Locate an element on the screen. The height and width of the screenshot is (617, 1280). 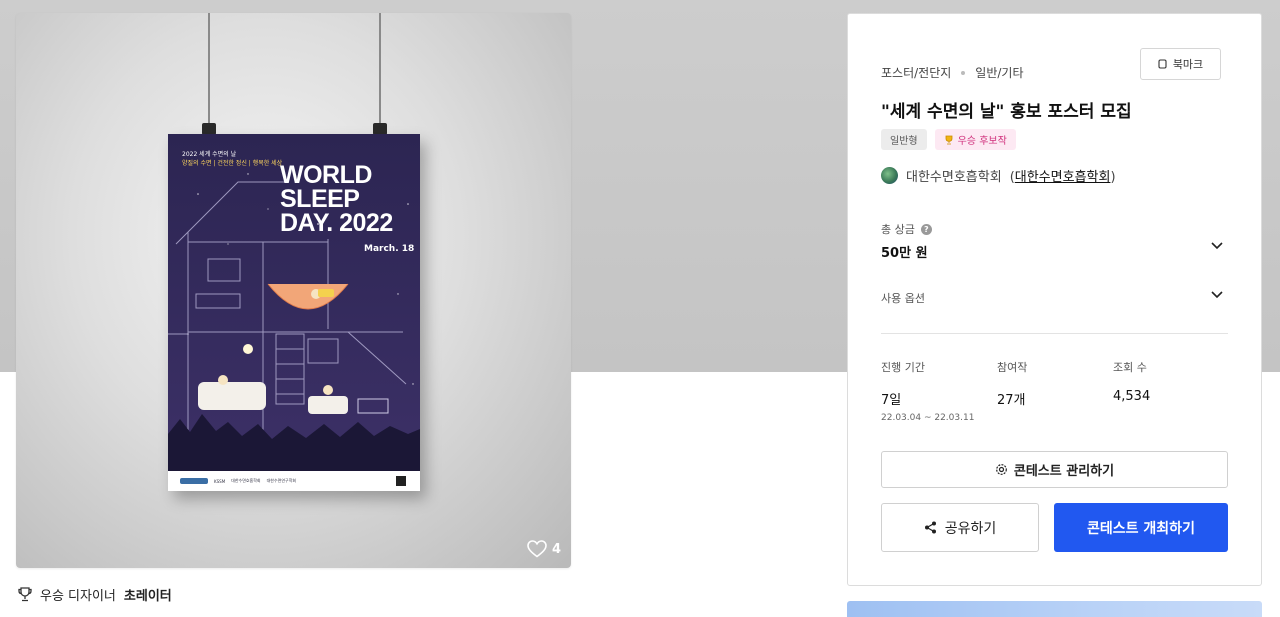
poster-title: WORLD SLEEP DAY. 2022 is located at coordinates (336, 199).